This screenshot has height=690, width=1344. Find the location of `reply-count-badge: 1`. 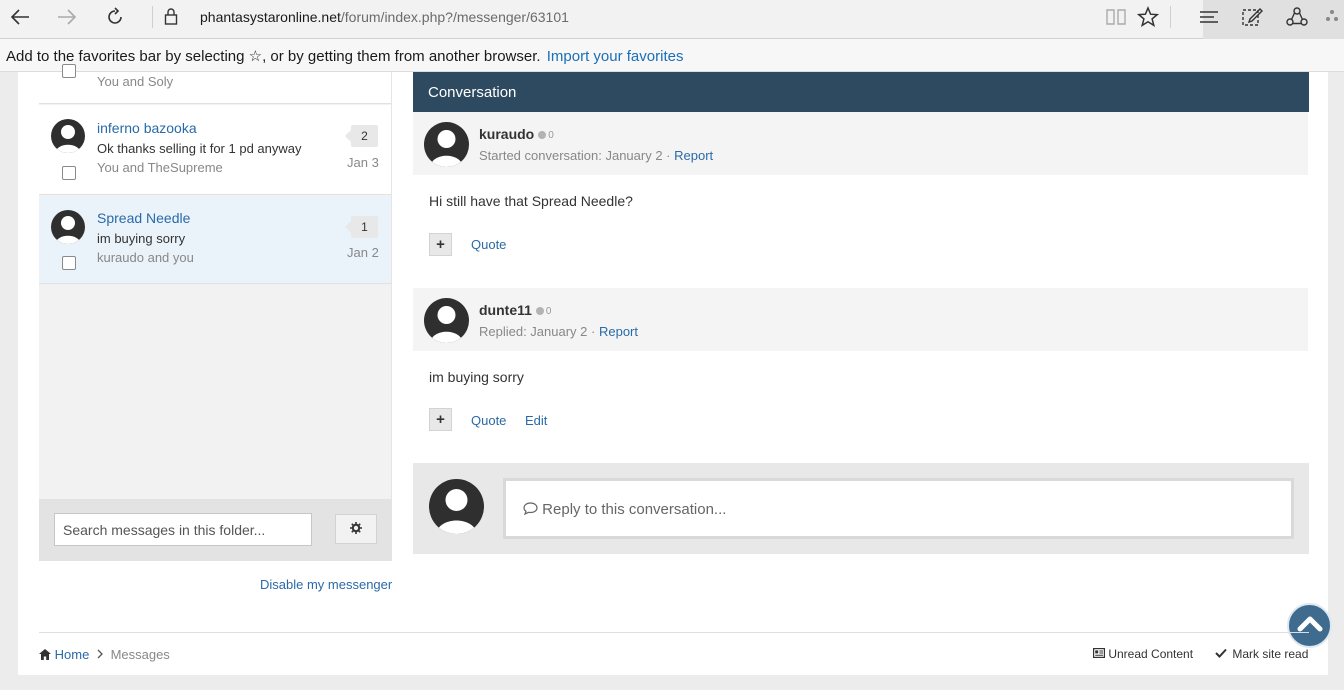

reply-count-badge: 1 is located at coordinates (361, 227).